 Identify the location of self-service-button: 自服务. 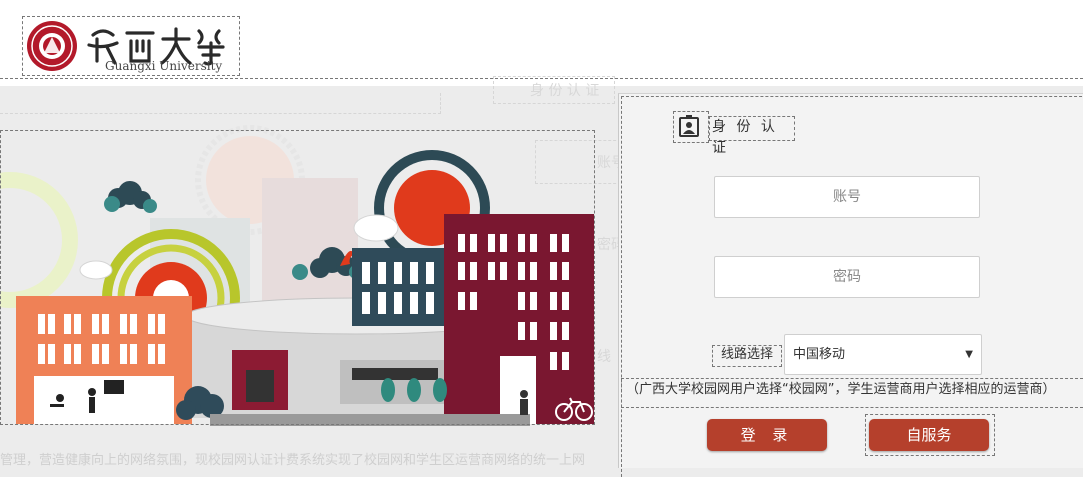
(929, 435).